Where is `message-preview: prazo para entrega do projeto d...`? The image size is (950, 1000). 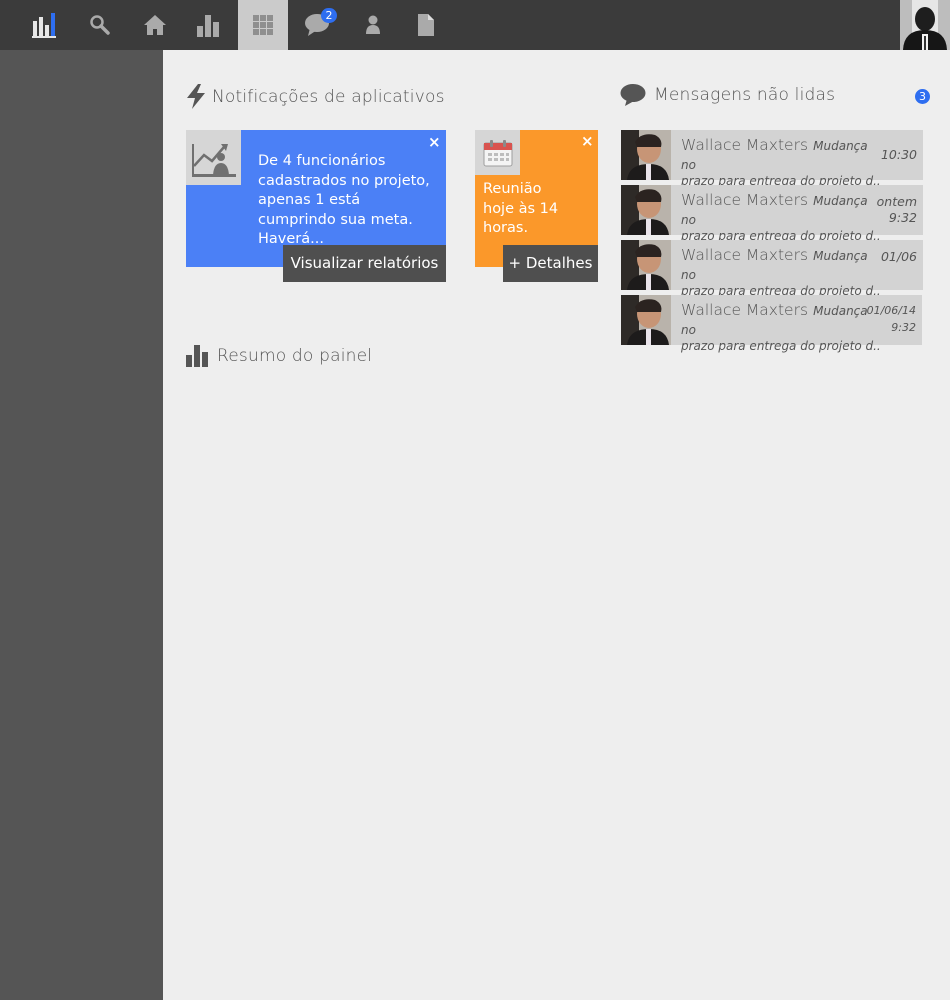
message-preview: prazo para entrega do projeto d... is located at coordinates (781, 346).